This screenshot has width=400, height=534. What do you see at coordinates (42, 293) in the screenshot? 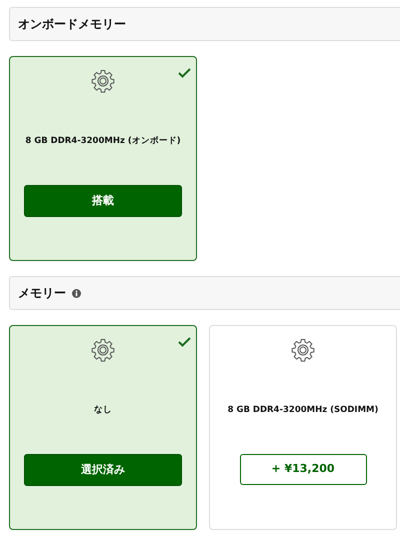
I see `section-title: メモリー` at bounding box center [42, 293].